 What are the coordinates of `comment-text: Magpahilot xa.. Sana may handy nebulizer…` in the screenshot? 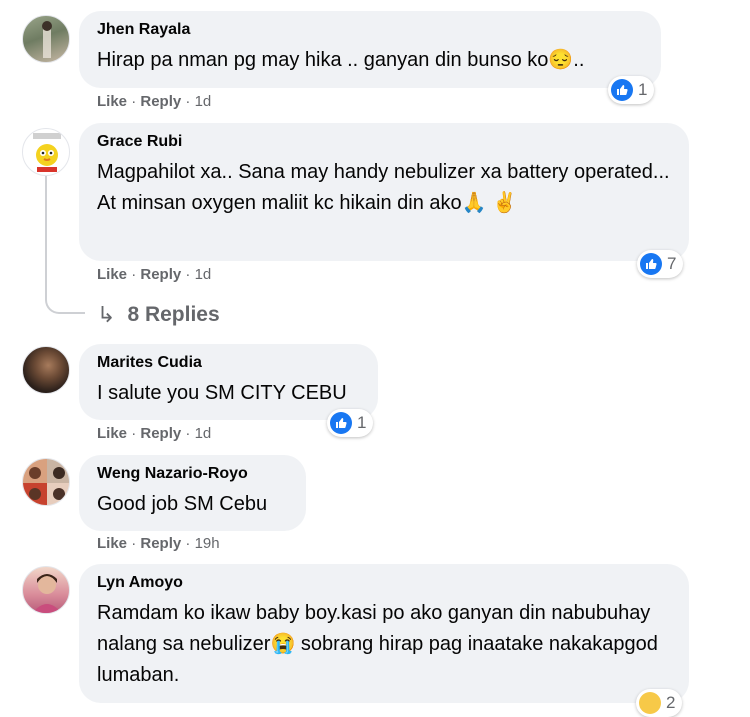 It's located at (383, 187).